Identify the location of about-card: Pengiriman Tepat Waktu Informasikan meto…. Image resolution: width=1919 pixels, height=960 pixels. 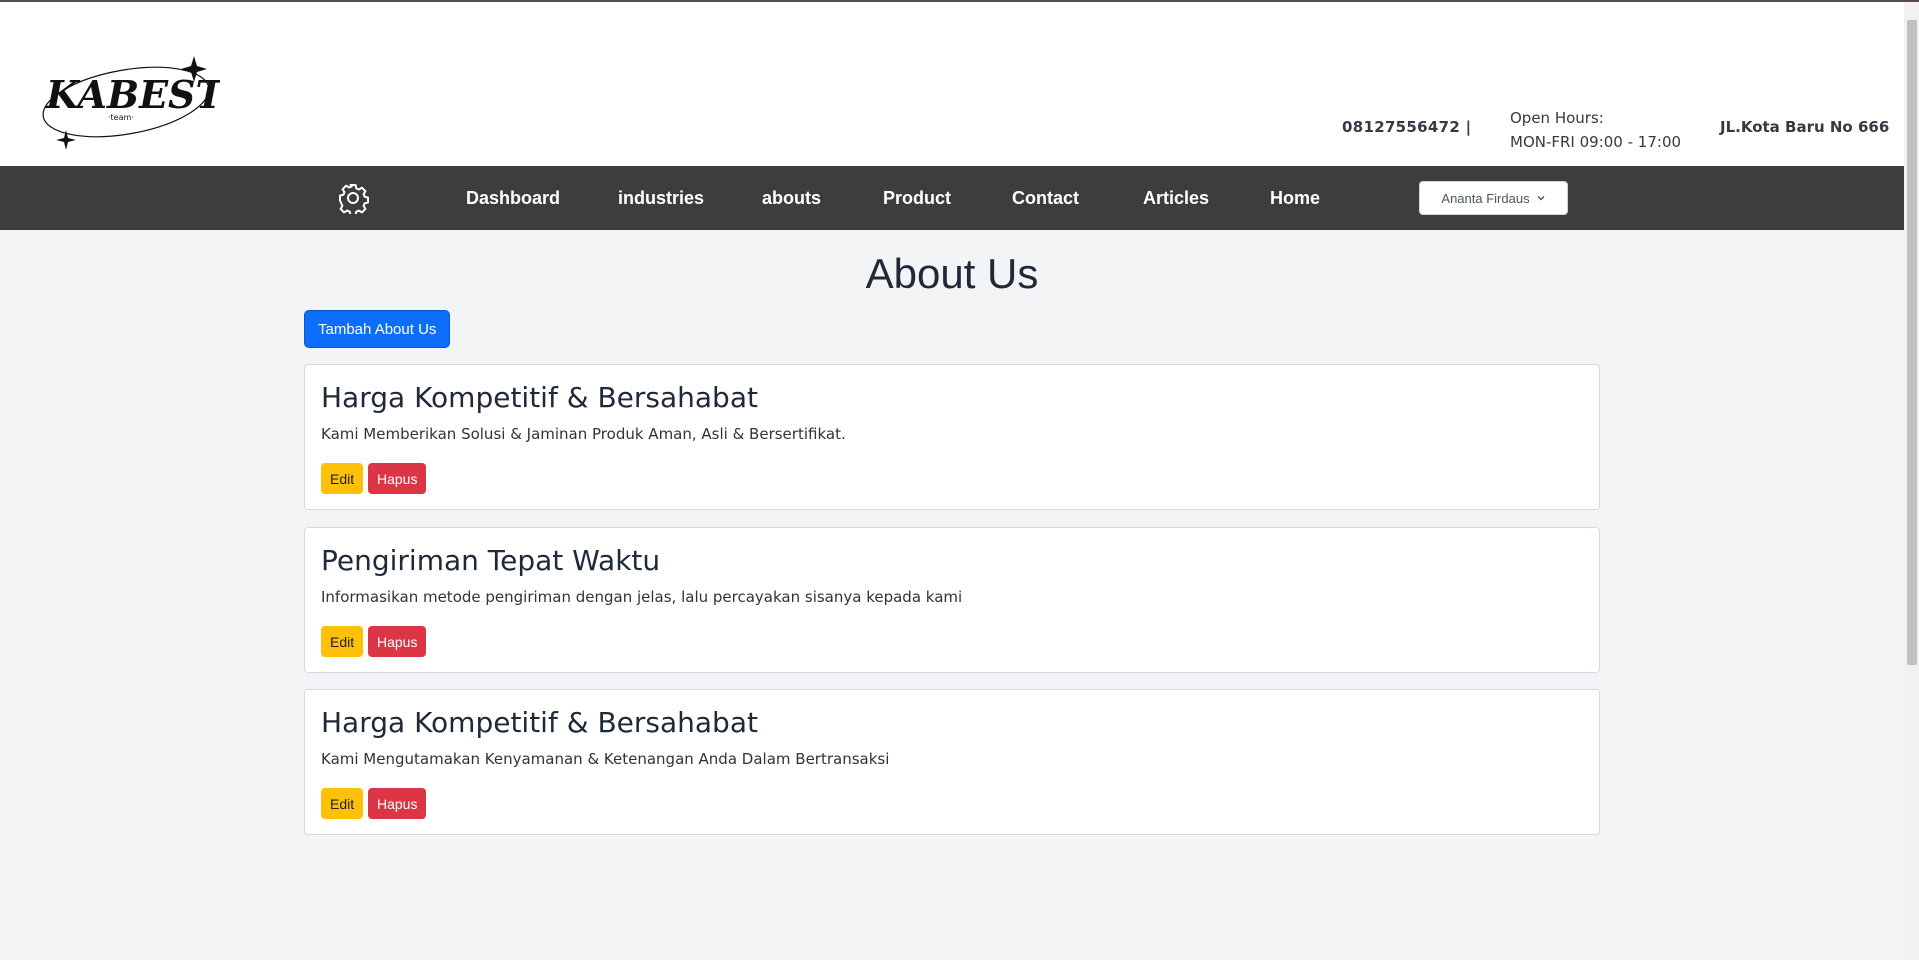
(952, 600).